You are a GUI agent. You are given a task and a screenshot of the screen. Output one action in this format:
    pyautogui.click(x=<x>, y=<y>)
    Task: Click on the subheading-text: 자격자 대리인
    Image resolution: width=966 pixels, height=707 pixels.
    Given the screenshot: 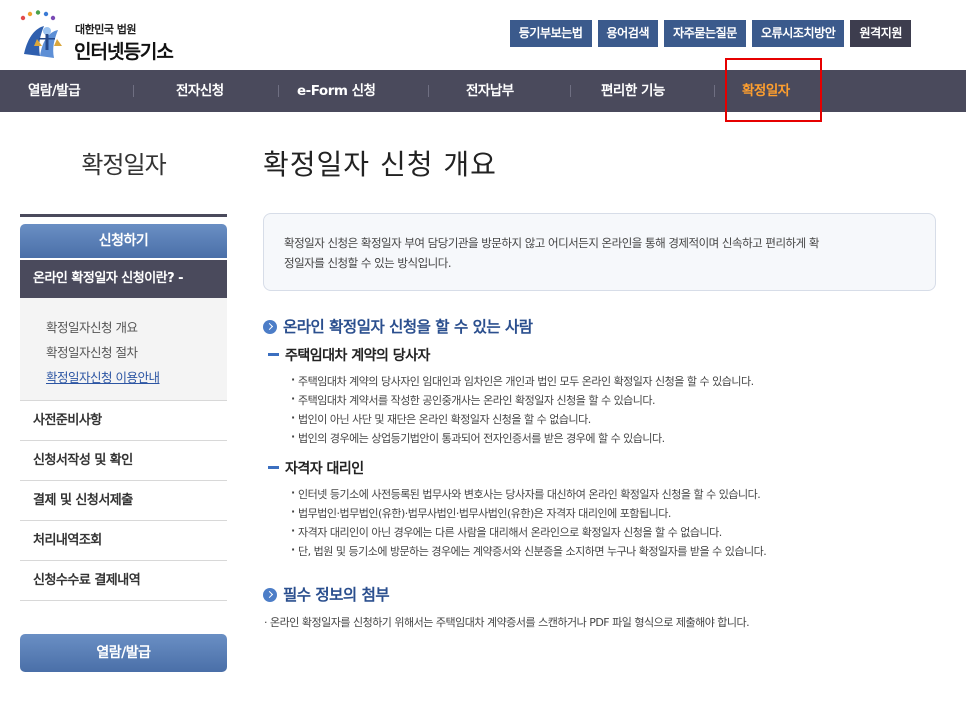 What is the action you would take?
    pyautogui.click(x=324, y=469)
    